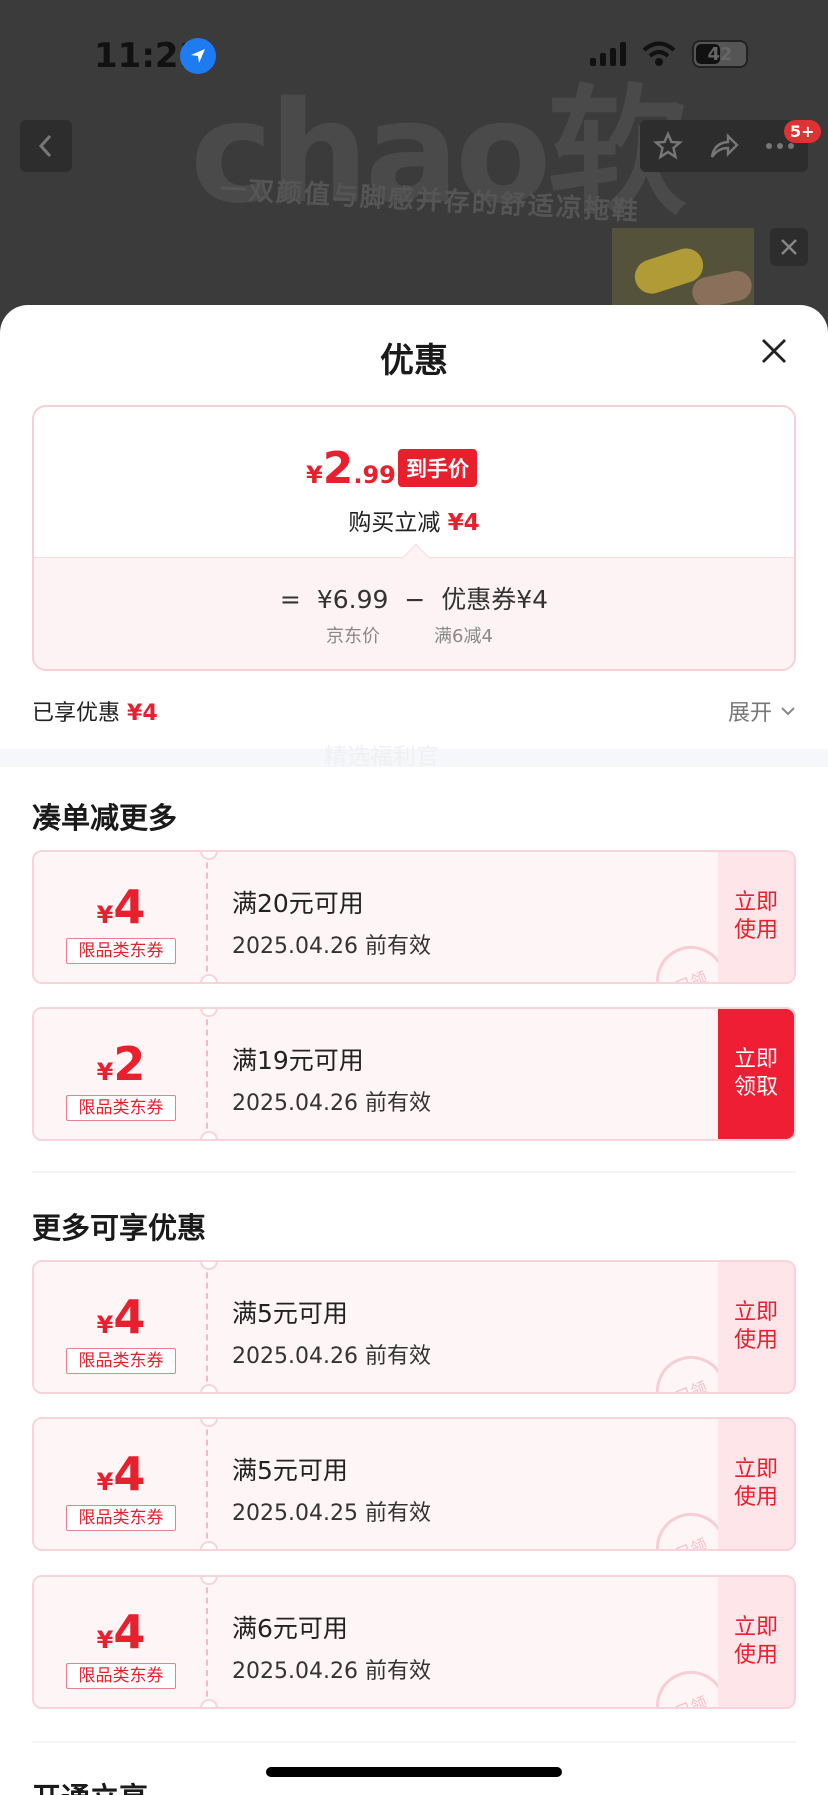 The height and width of the screenshot is (1795, 828). What do you see at coordinates (780, 146) in the screenshot?
I see `more-icon` at bounding box center [780, 146].